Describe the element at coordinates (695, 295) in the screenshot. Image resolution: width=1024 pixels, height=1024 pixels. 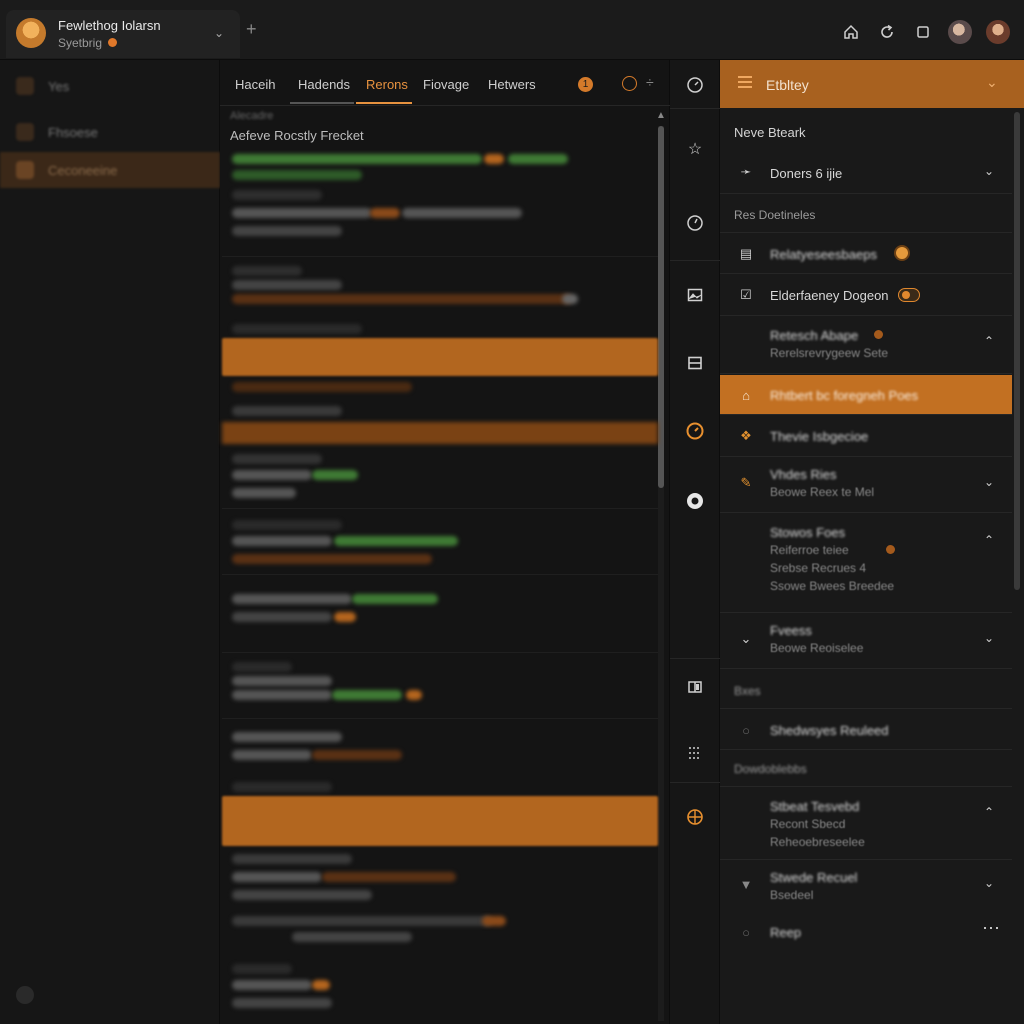
I see `image-icon` at that location.